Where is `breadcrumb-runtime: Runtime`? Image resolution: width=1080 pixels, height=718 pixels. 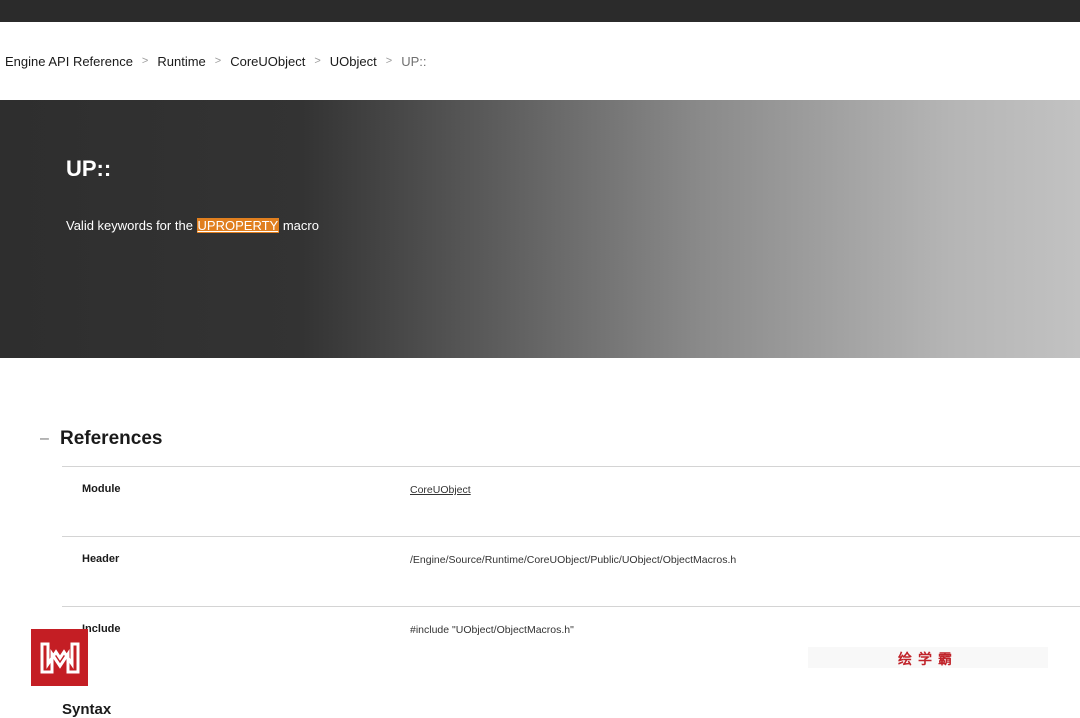 breadcrumb-runtime: Runtime is located at coordinates (181, 61).